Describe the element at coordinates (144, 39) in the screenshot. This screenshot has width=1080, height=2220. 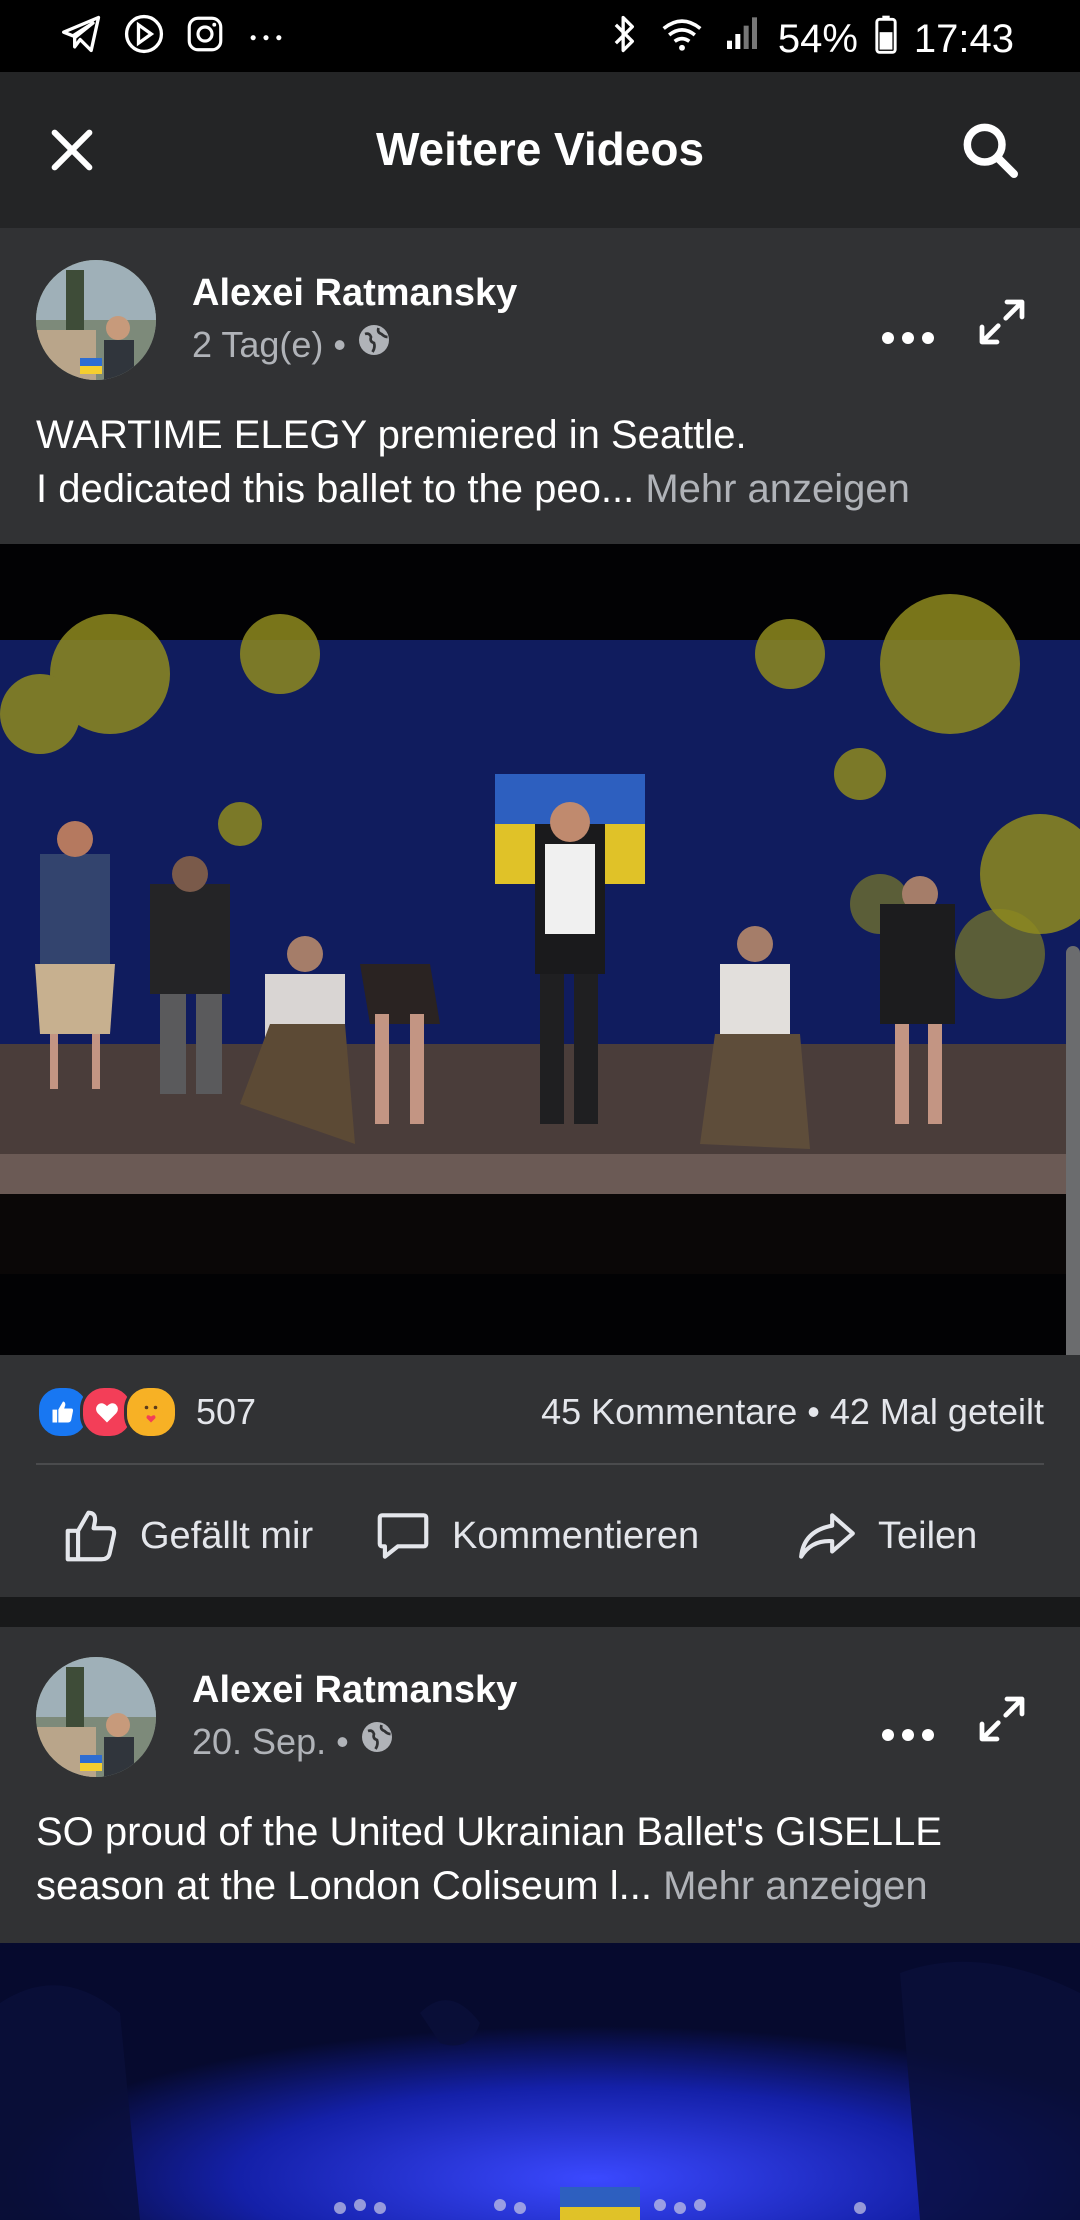
I see `clock-play-icon` at that location.